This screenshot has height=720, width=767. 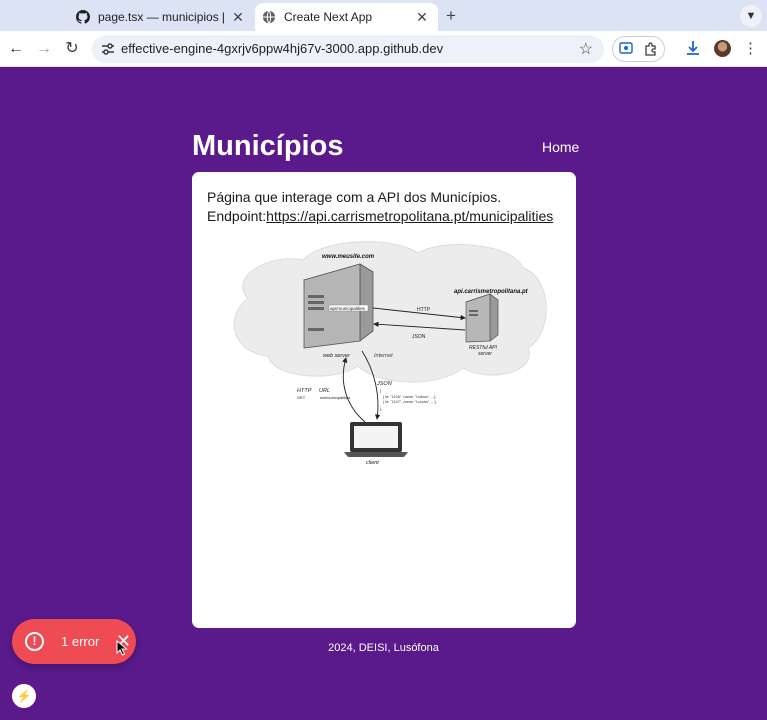 What do you see at coordinates (376, 439) in the screenshot?
I see `laptop-icon` at bounding box center [376, 439].